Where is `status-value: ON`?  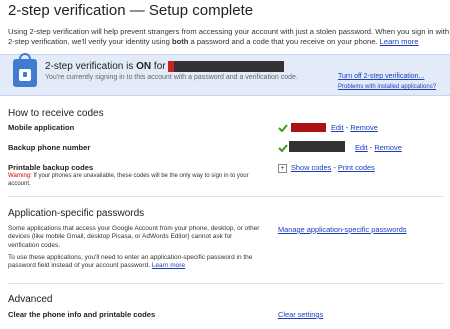 status-value: ON is located at coordinates (144, 67).